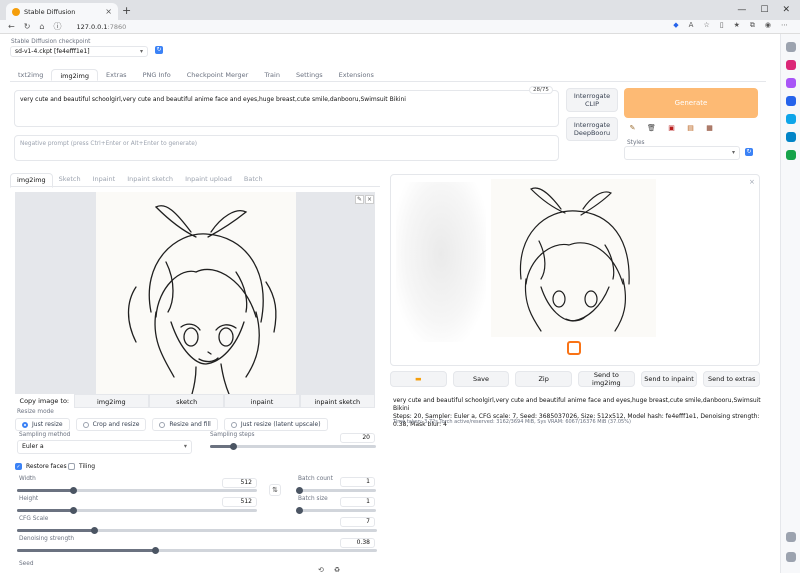 This screenshot has width=800, height=573. I want to click on address-bar: 127.0.0.1:7860, so click(101, 27).